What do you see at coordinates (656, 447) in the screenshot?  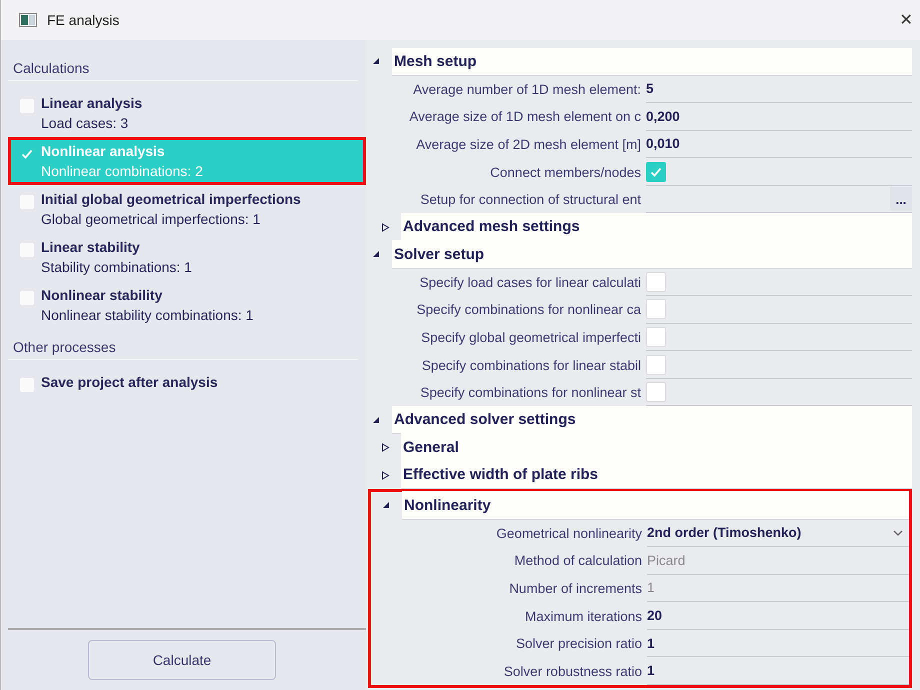 I see `group-header: General` at bounding box center [656, 447].